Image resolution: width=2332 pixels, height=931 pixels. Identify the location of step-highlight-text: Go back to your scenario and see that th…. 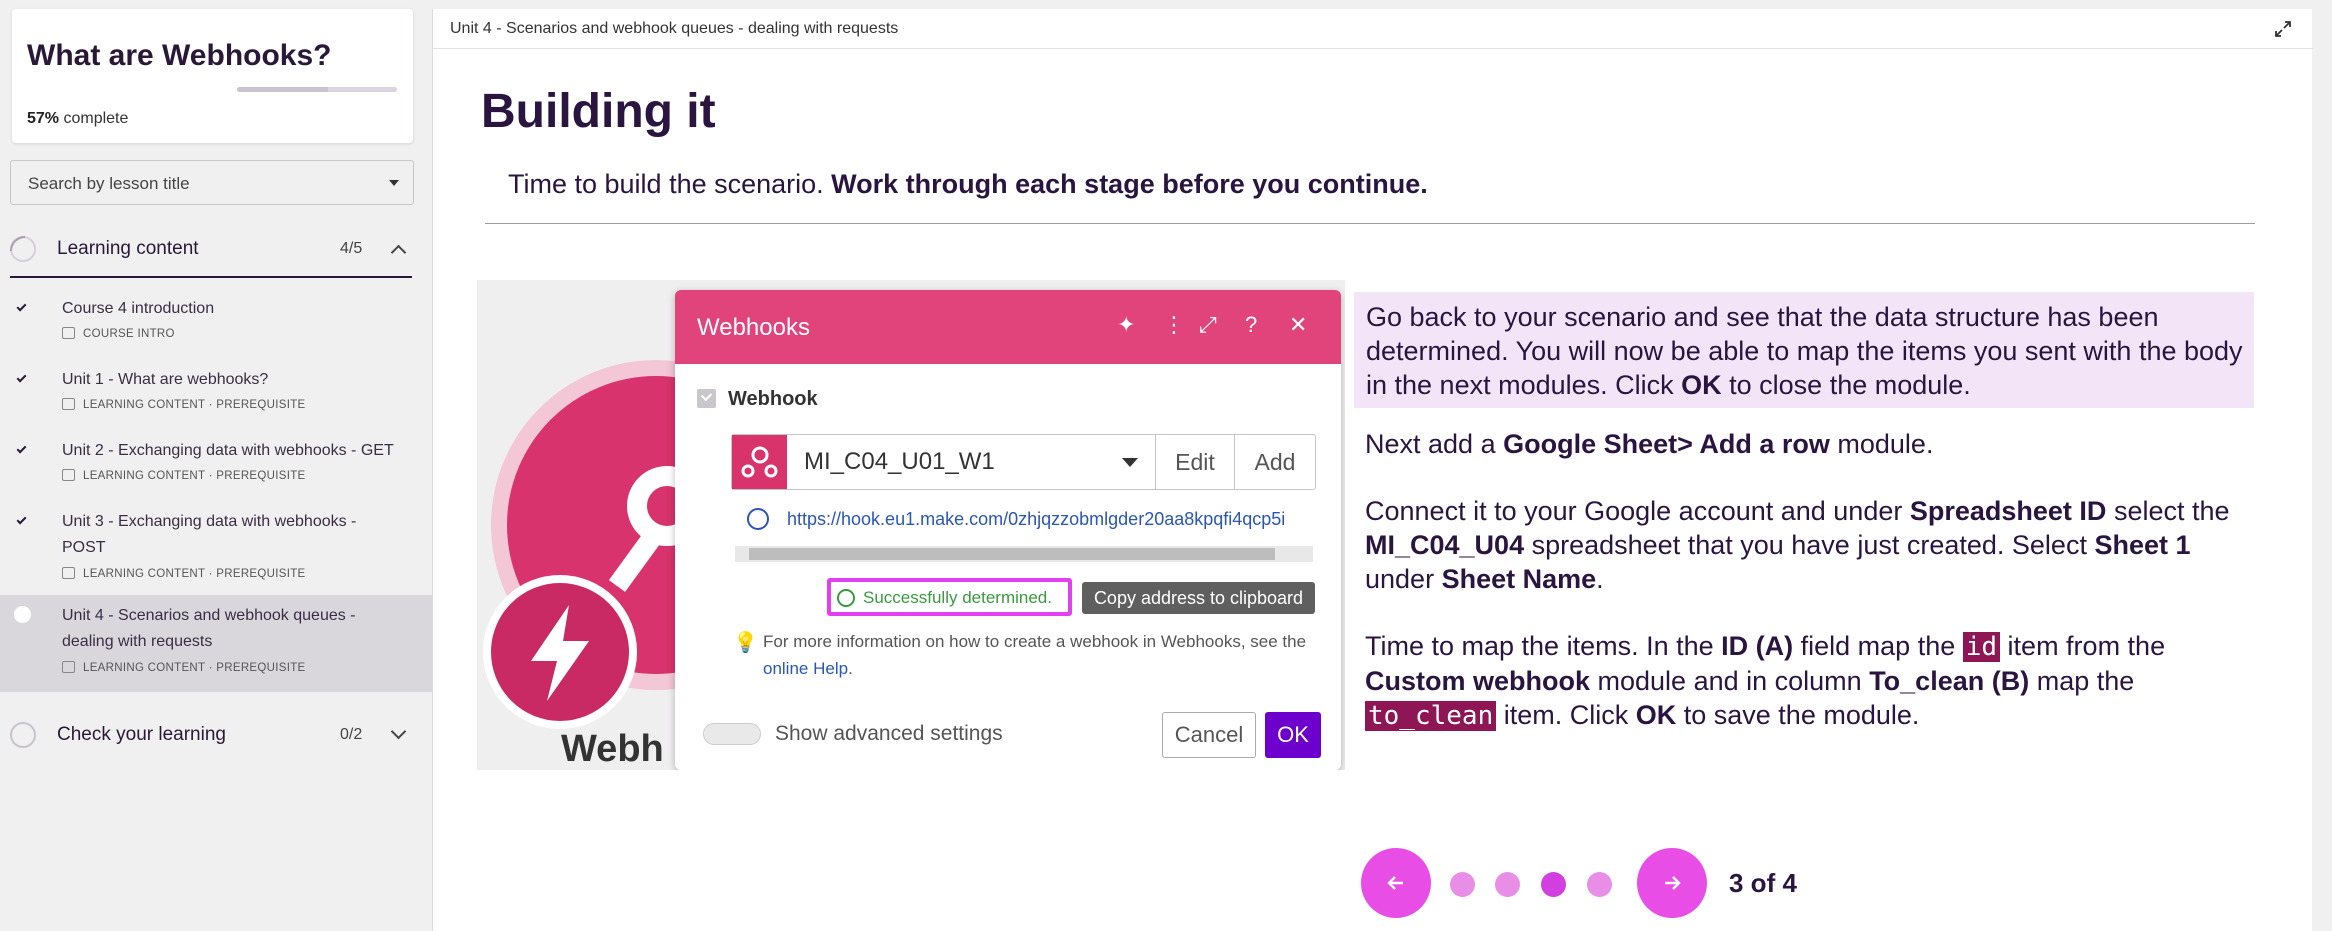
(1804, 350).